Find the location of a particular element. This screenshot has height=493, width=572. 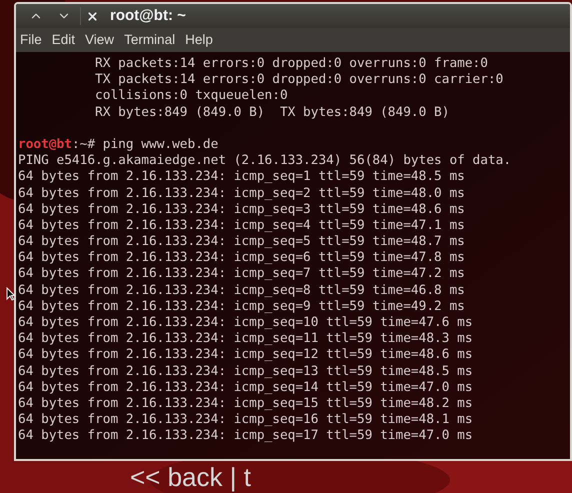

prompt-path: :~# is located at coordinates (84, 145).